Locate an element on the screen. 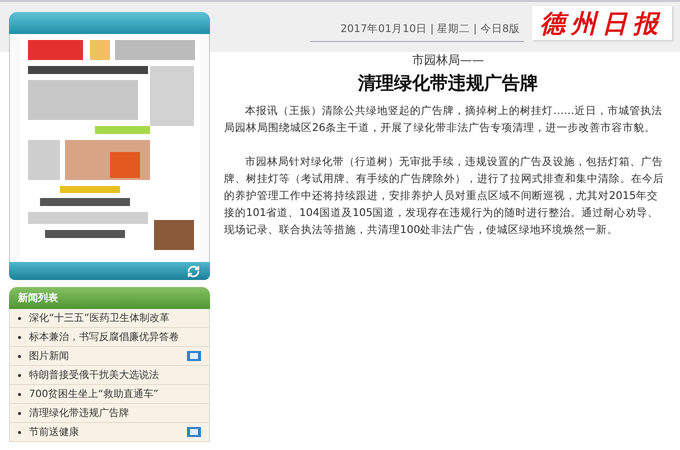 The image size is (680, 450). article-kicker: 市园林局—— is located at coordinates (448, 60).